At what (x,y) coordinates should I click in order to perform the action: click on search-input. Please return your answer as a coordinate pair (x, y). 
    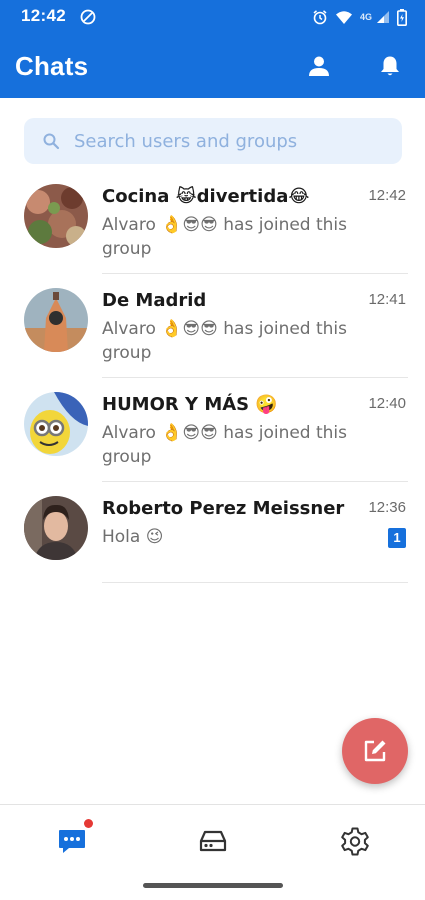
    Looking at the image, I should click on (233, 141).